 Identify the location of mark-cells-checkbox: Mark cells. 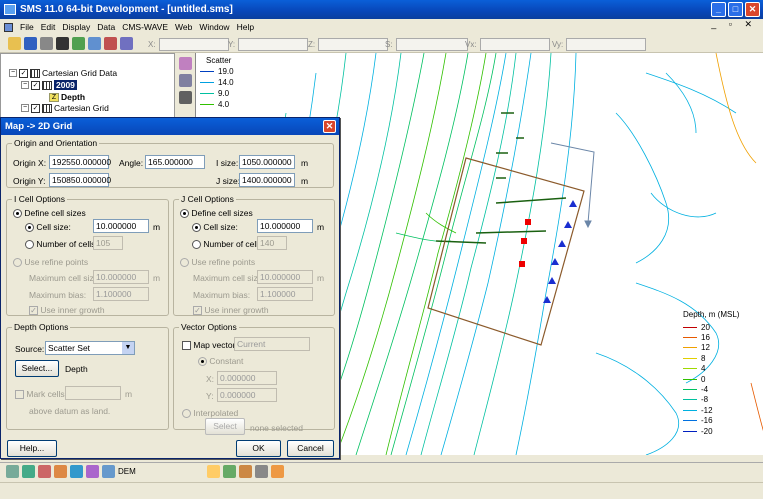
(40, 394).